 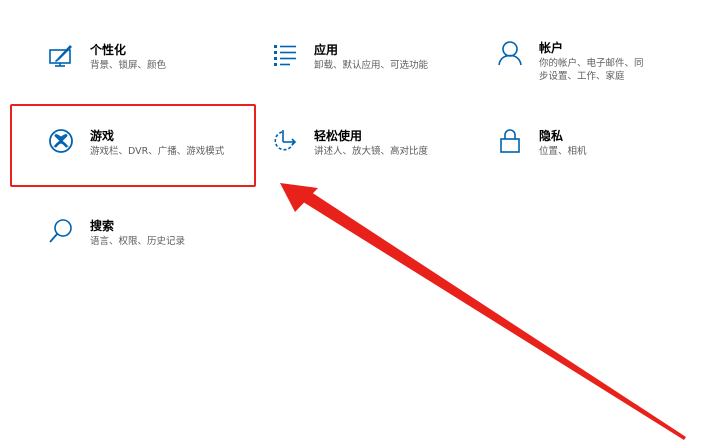 I want to click on tile-privacy: 隐私 位置、相机, so click(x=597, y=143).